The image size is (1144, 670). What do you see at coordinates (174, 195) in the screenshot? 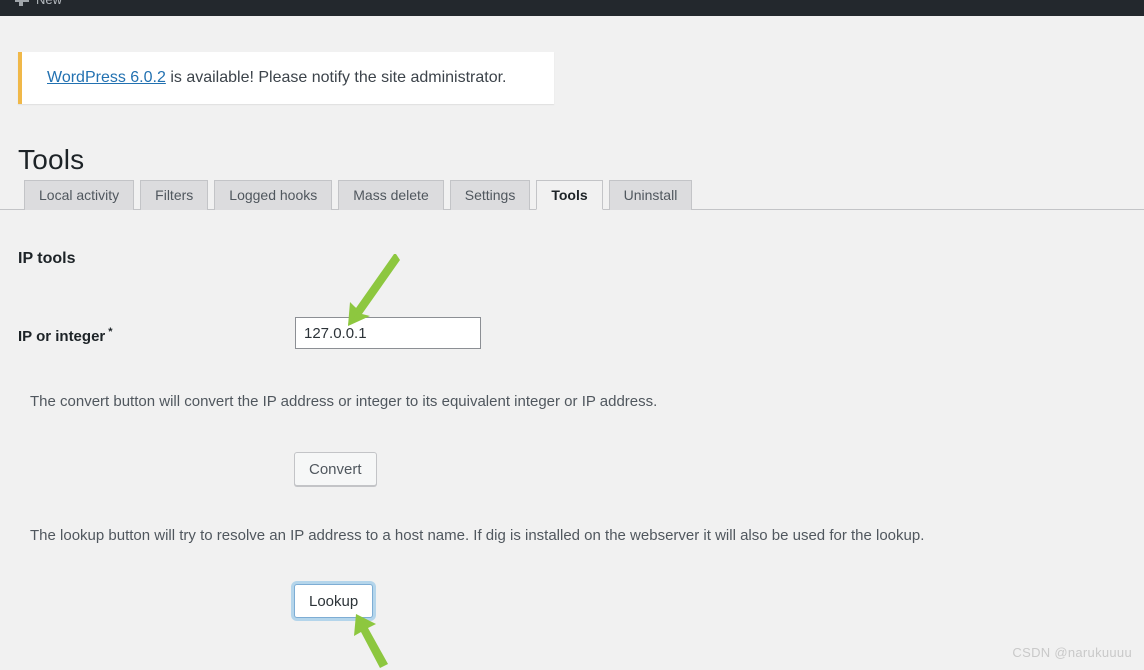
I see `tab-filters: Filters` at bounding box center [174, 195].